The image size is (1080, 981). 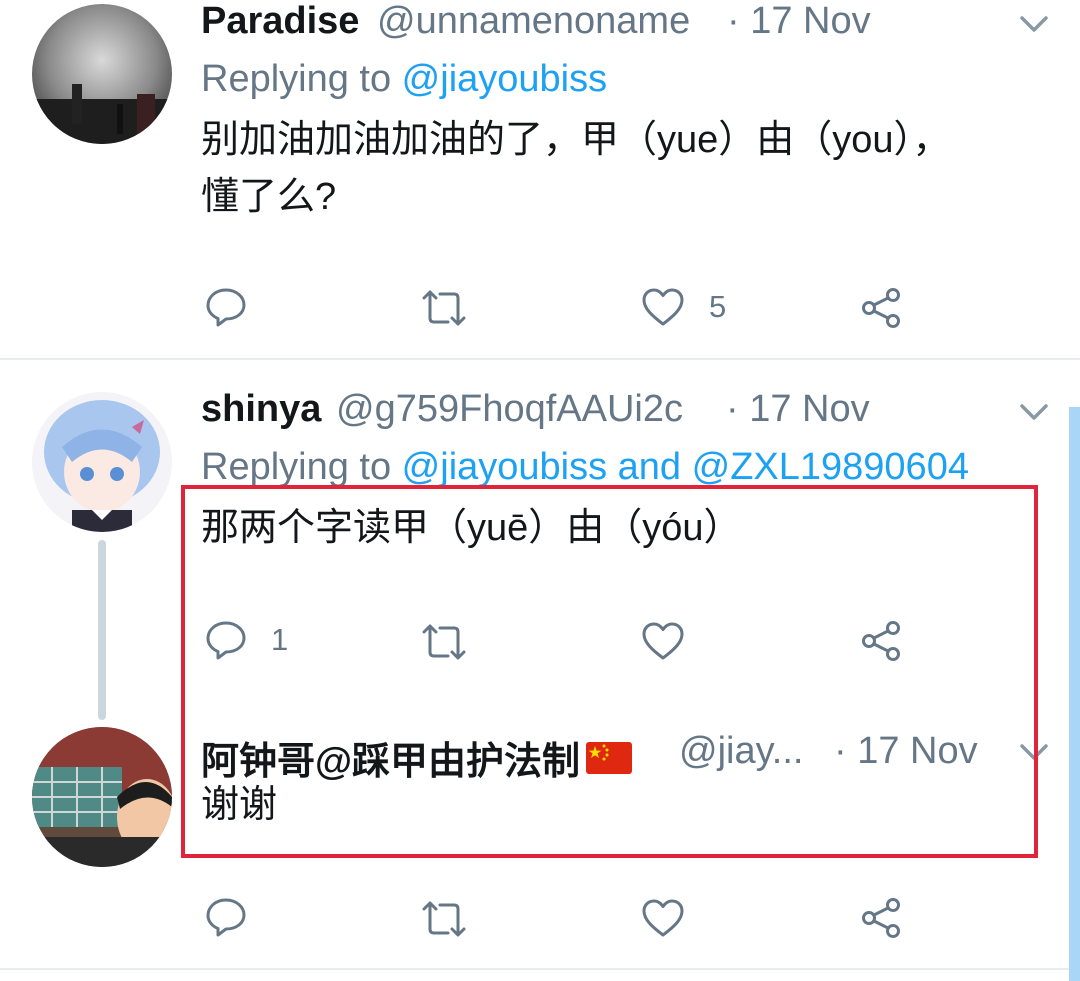 I want to click on like-button: 5, so click(x=683, y=307).